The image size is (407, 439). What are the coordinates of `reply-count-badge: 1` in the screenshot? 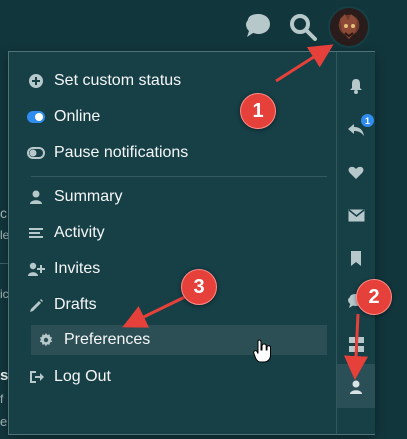 It's located at (367, 120).